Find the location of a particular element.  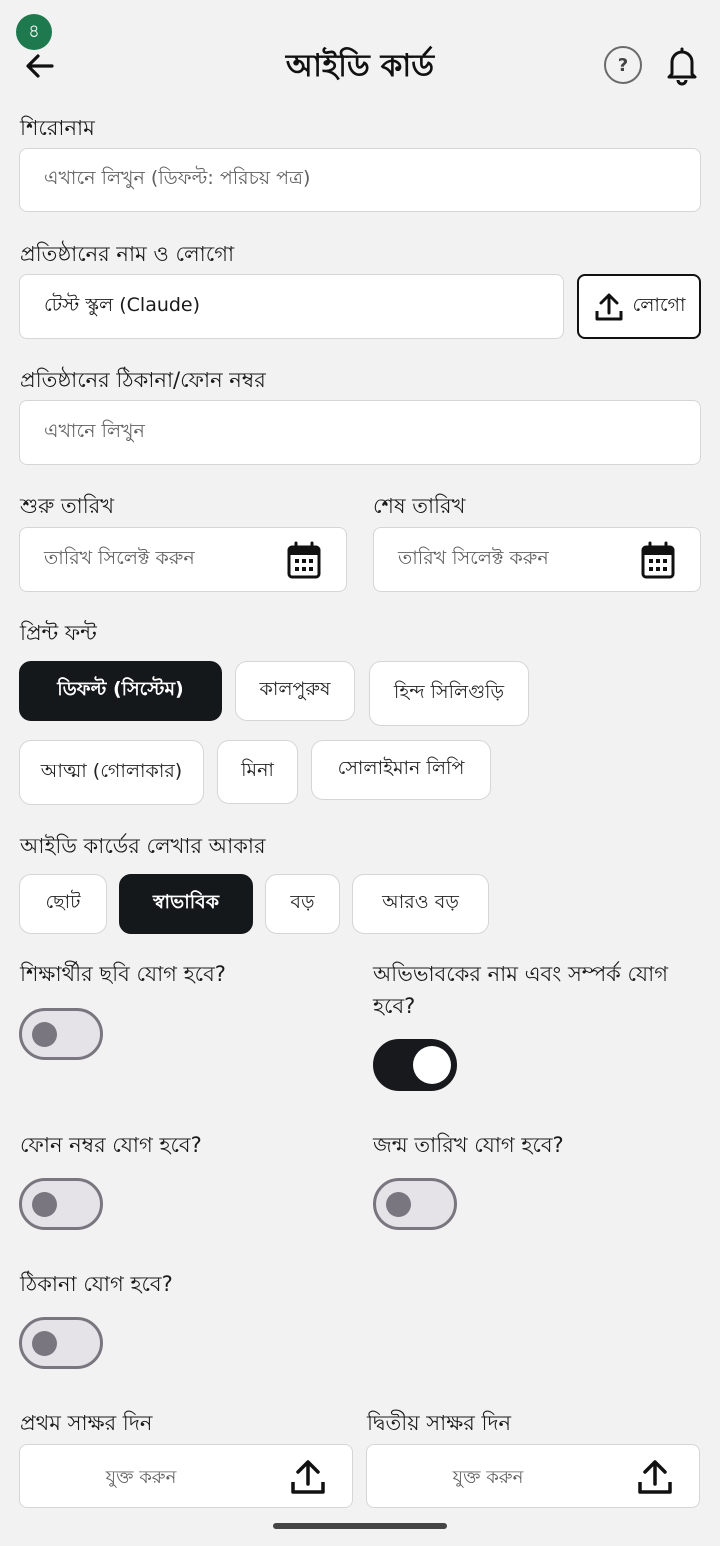

photo-toggle is located at coordinates (61, 1034).